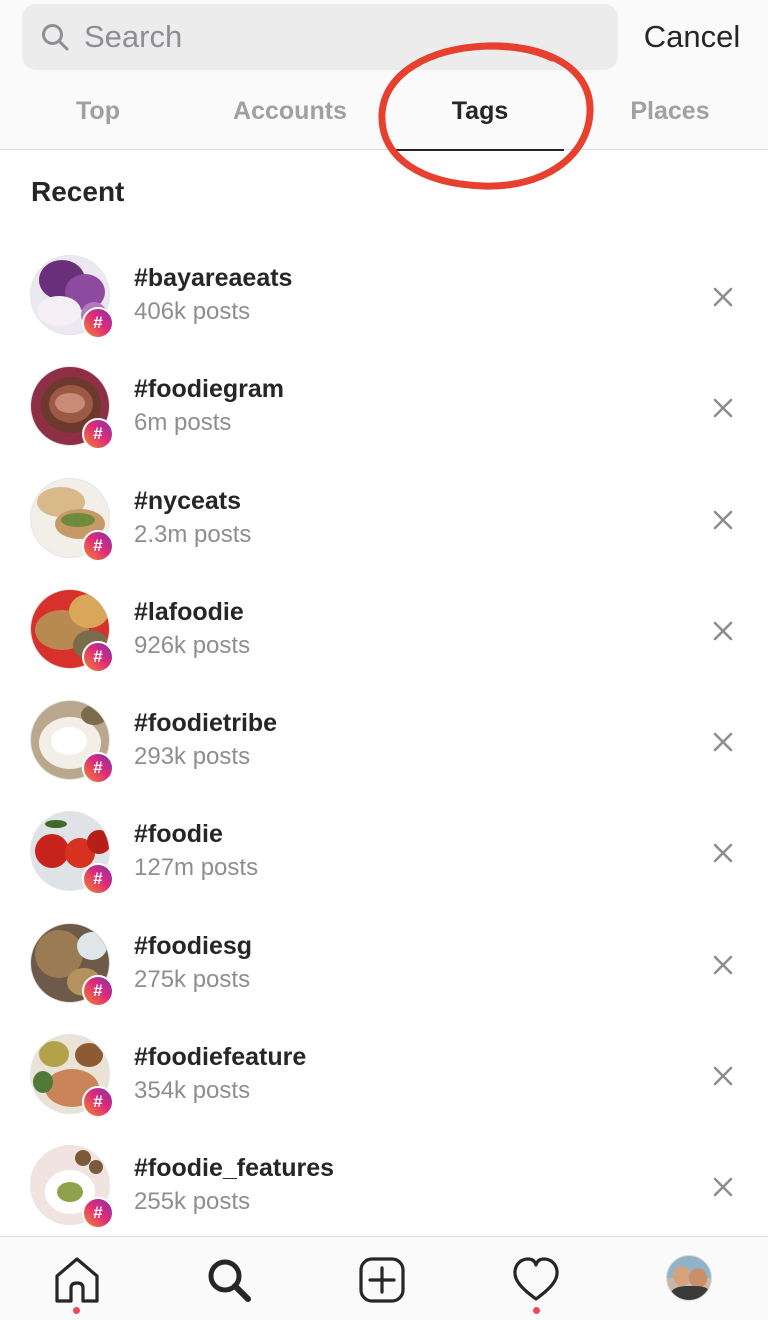  I want to click on list-item: # #nyceats 2.3m posts, so click(384, 518).